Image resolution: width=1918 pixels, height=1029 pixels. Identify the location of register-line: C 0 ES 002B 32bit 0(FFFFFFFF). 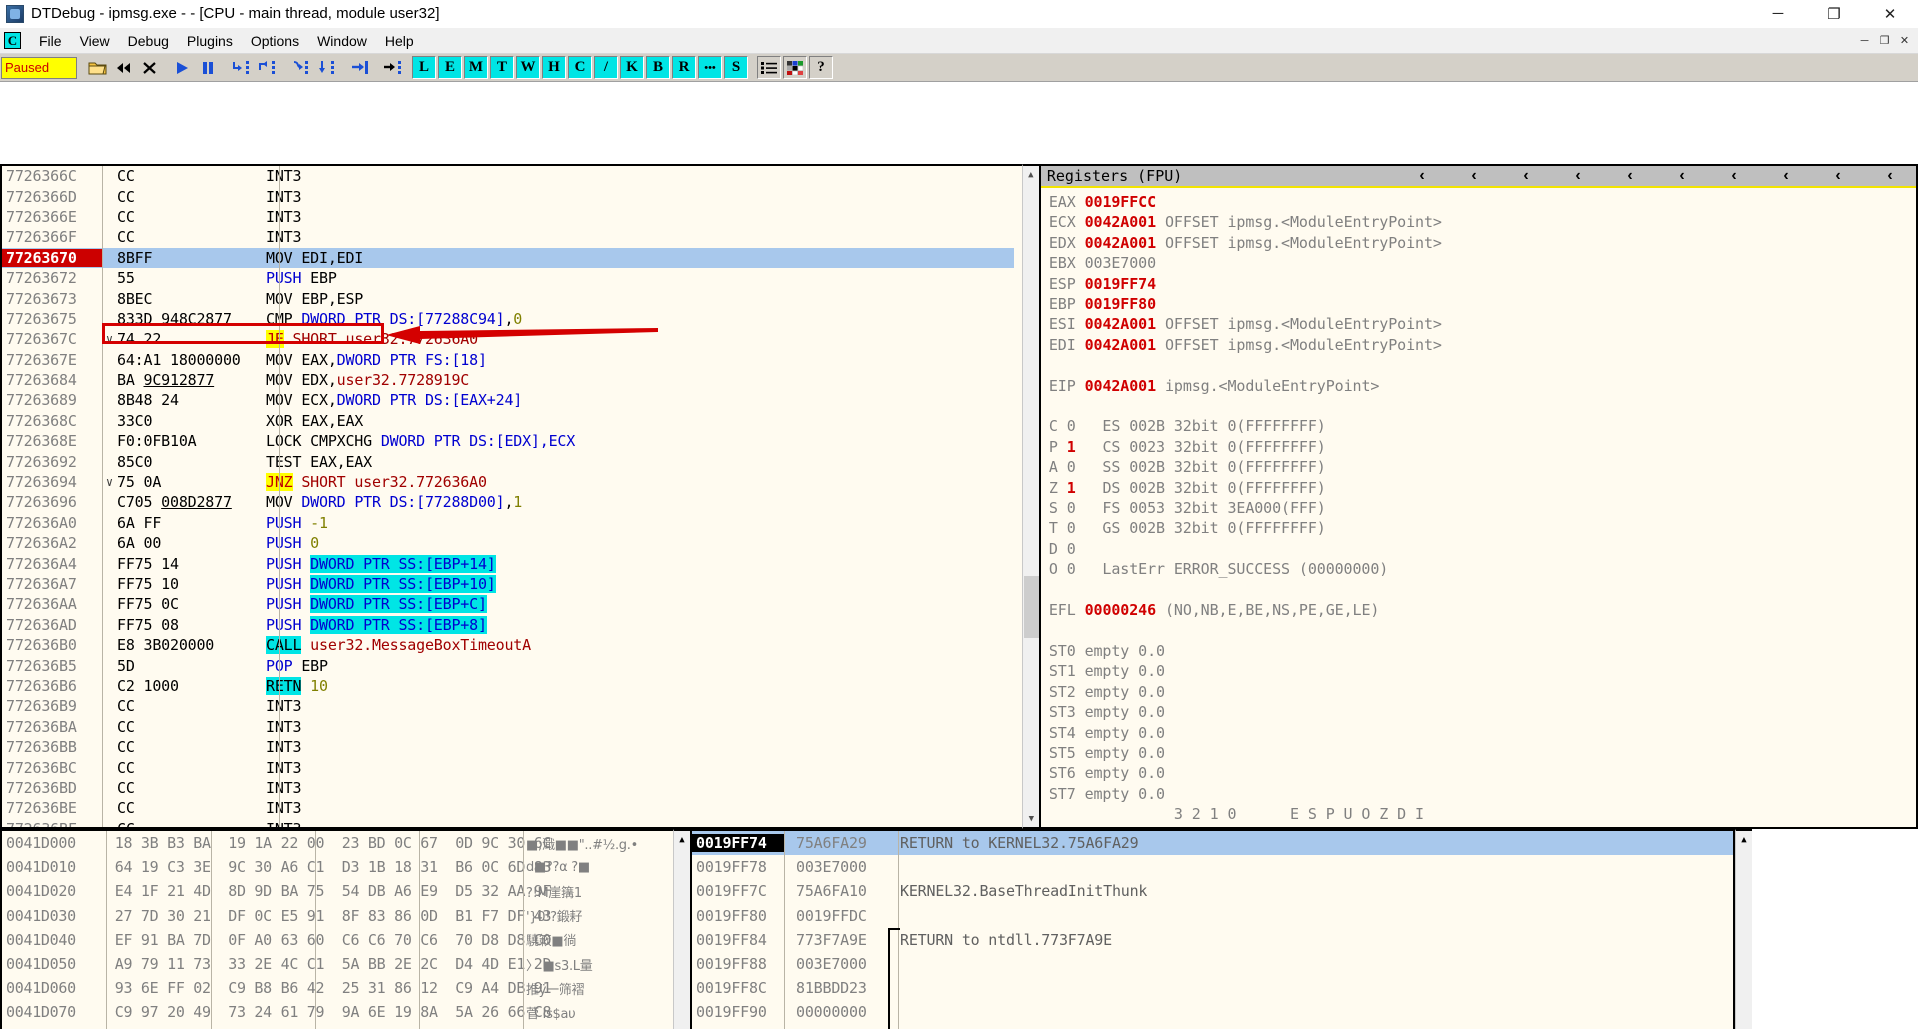
(1482, 426).